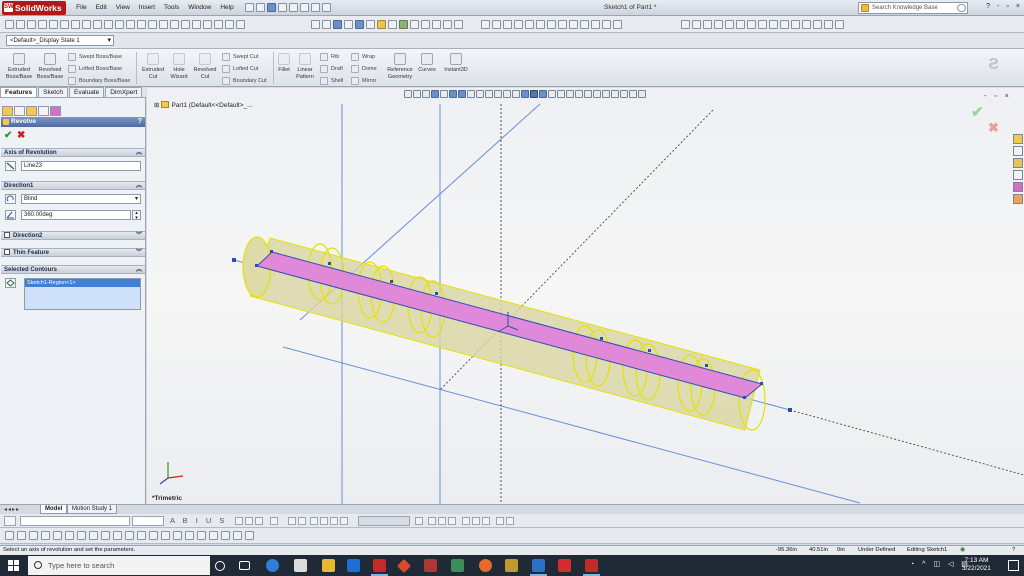 The width and height of the screenshot is (1024, 576). Describe the element at coordinates (597, 94) in the screenshot. I see `isometric-icon` at that location.